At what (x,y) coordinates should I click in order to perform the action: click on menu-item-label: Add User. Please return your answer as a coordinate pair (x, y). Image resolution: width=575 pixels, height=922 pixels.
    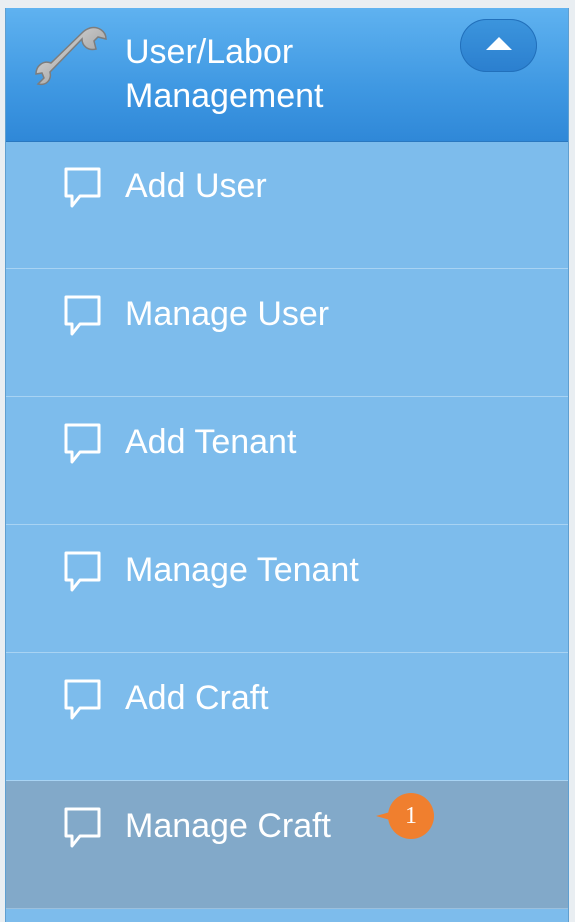
    Looking at the image, I should click on (196, 186).